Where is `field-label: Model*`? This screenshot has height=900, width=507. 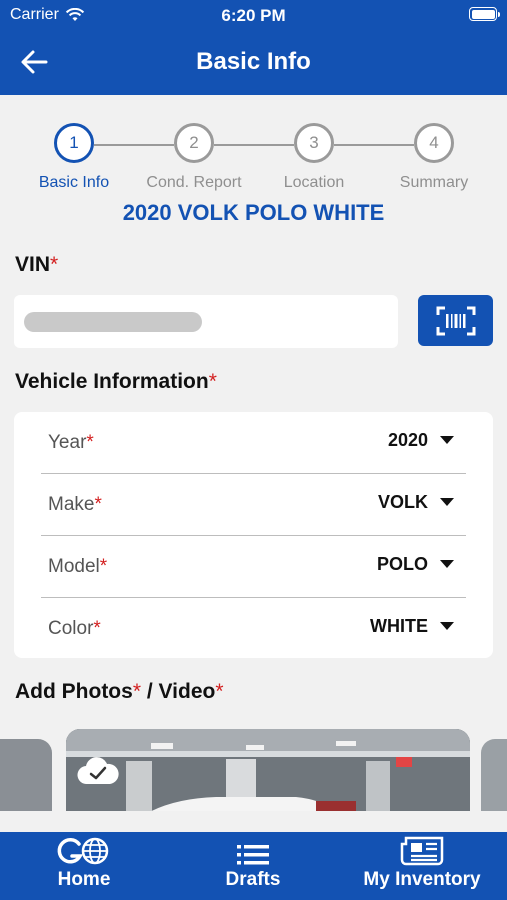 field-label: Model* is located at coordinates (77, 567).